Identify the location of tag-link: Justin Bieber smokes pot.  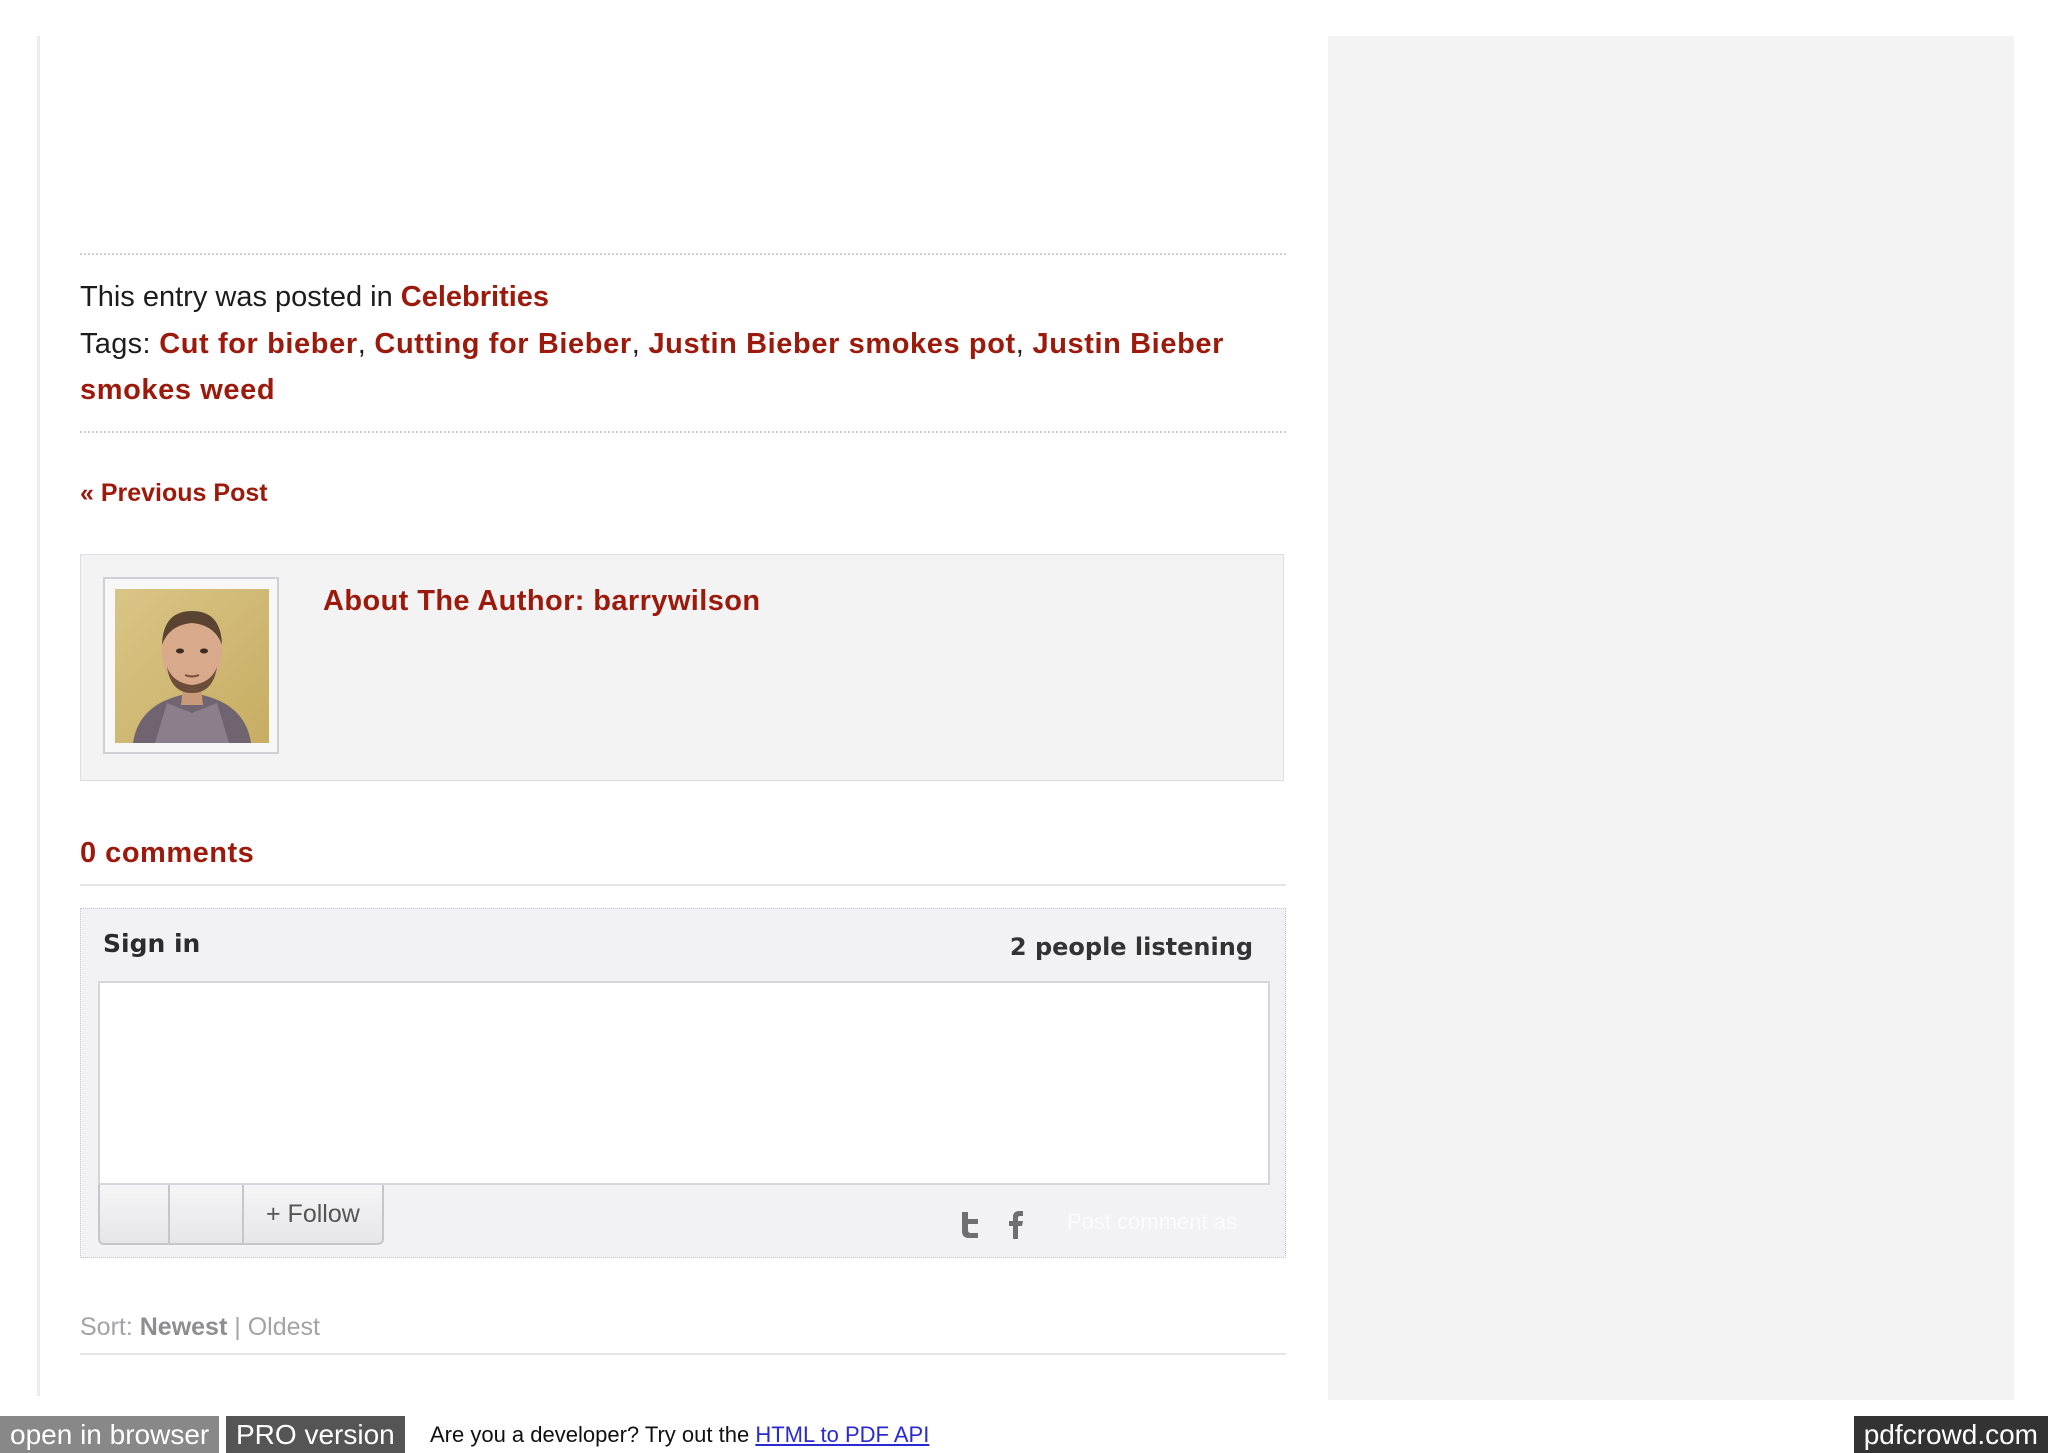
(831, 344).